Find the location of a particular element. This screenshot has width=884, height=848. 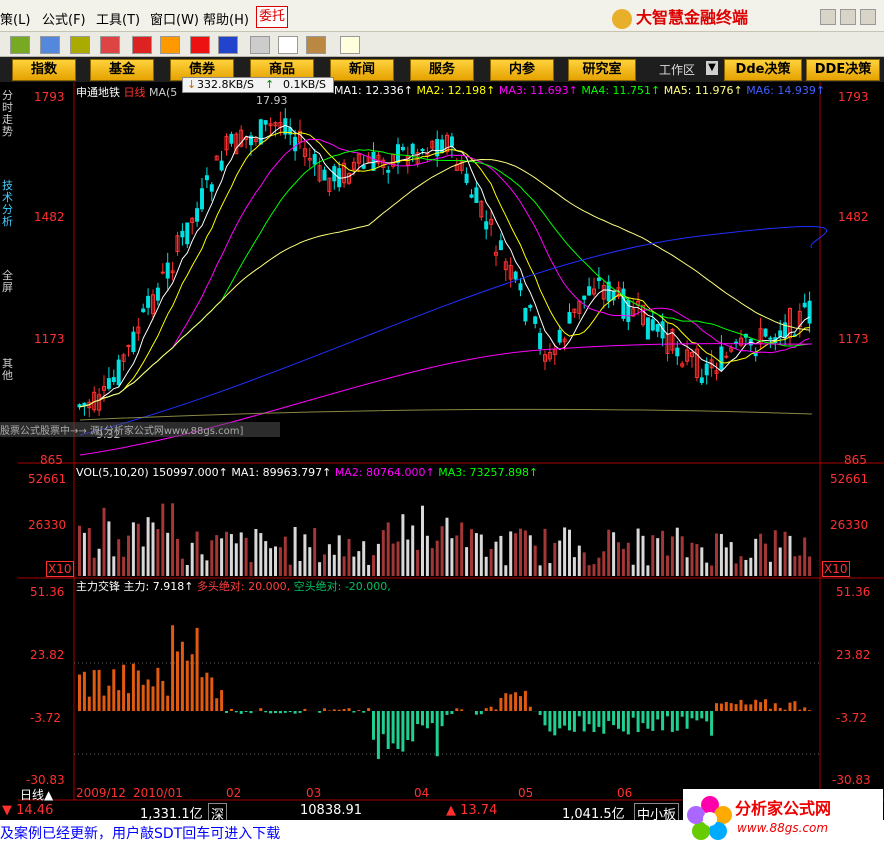

nav-insider-button: 内参 is located at coordinates (522, 70).